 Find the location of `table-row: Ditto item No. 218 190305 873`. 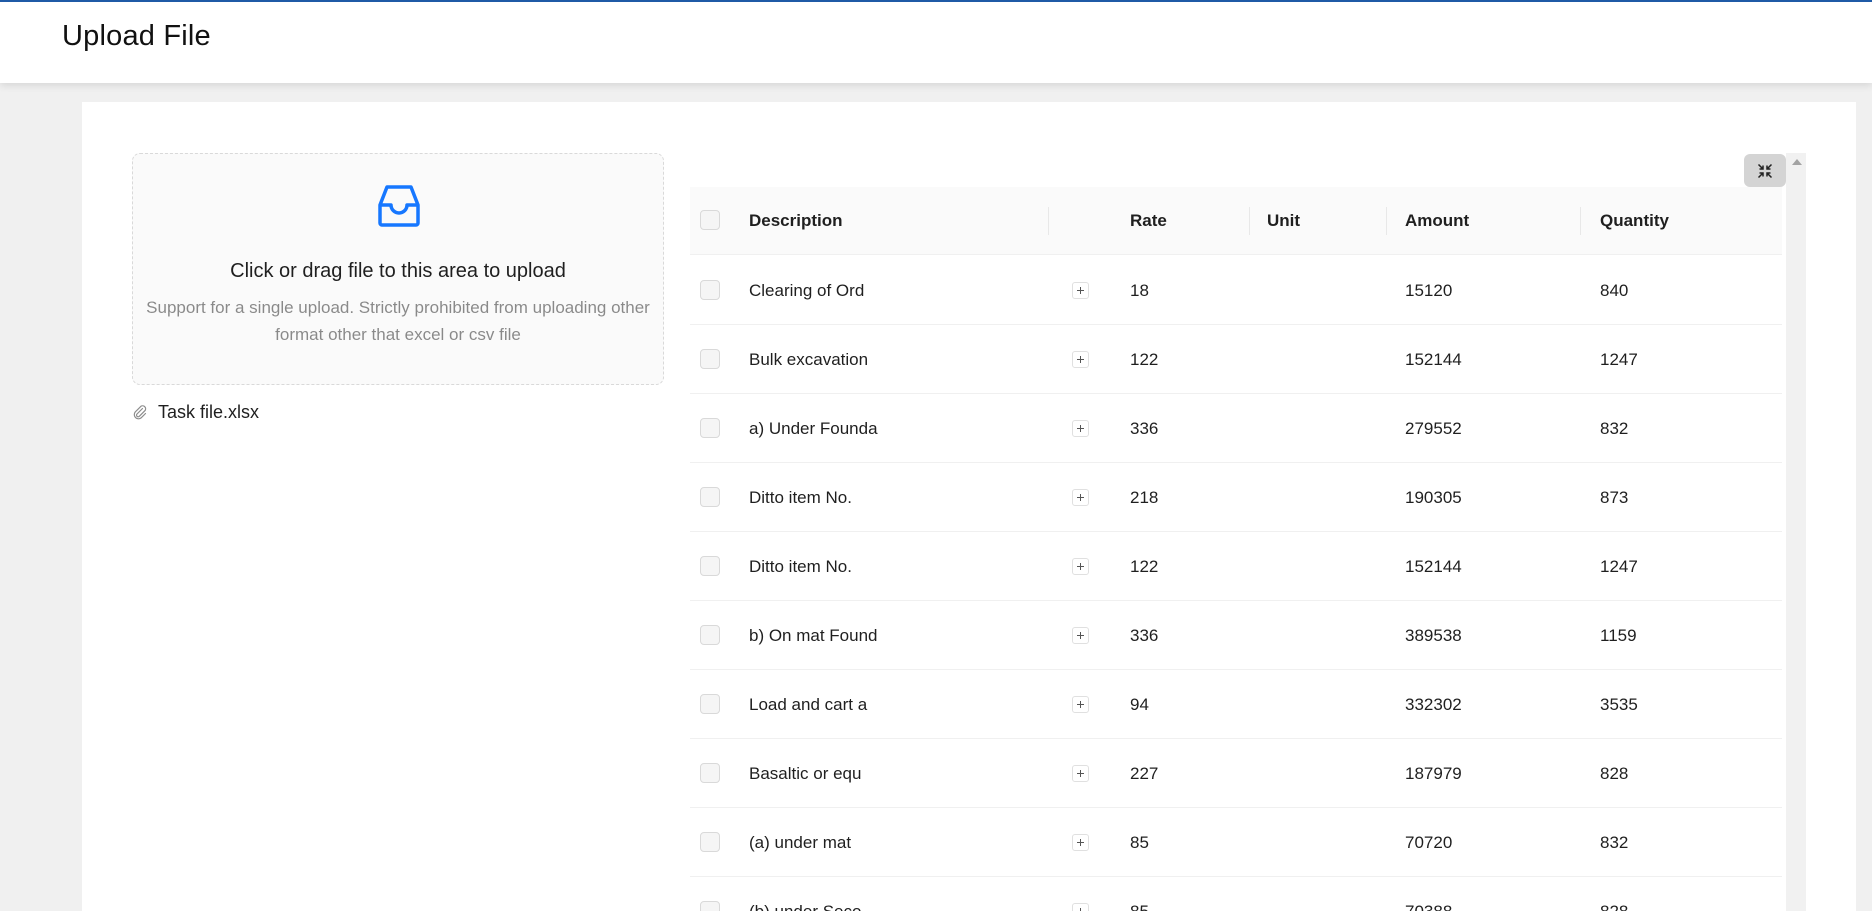

table-row: Ditto item No. 218 190305 873 is located at coordinates (1236, 497).